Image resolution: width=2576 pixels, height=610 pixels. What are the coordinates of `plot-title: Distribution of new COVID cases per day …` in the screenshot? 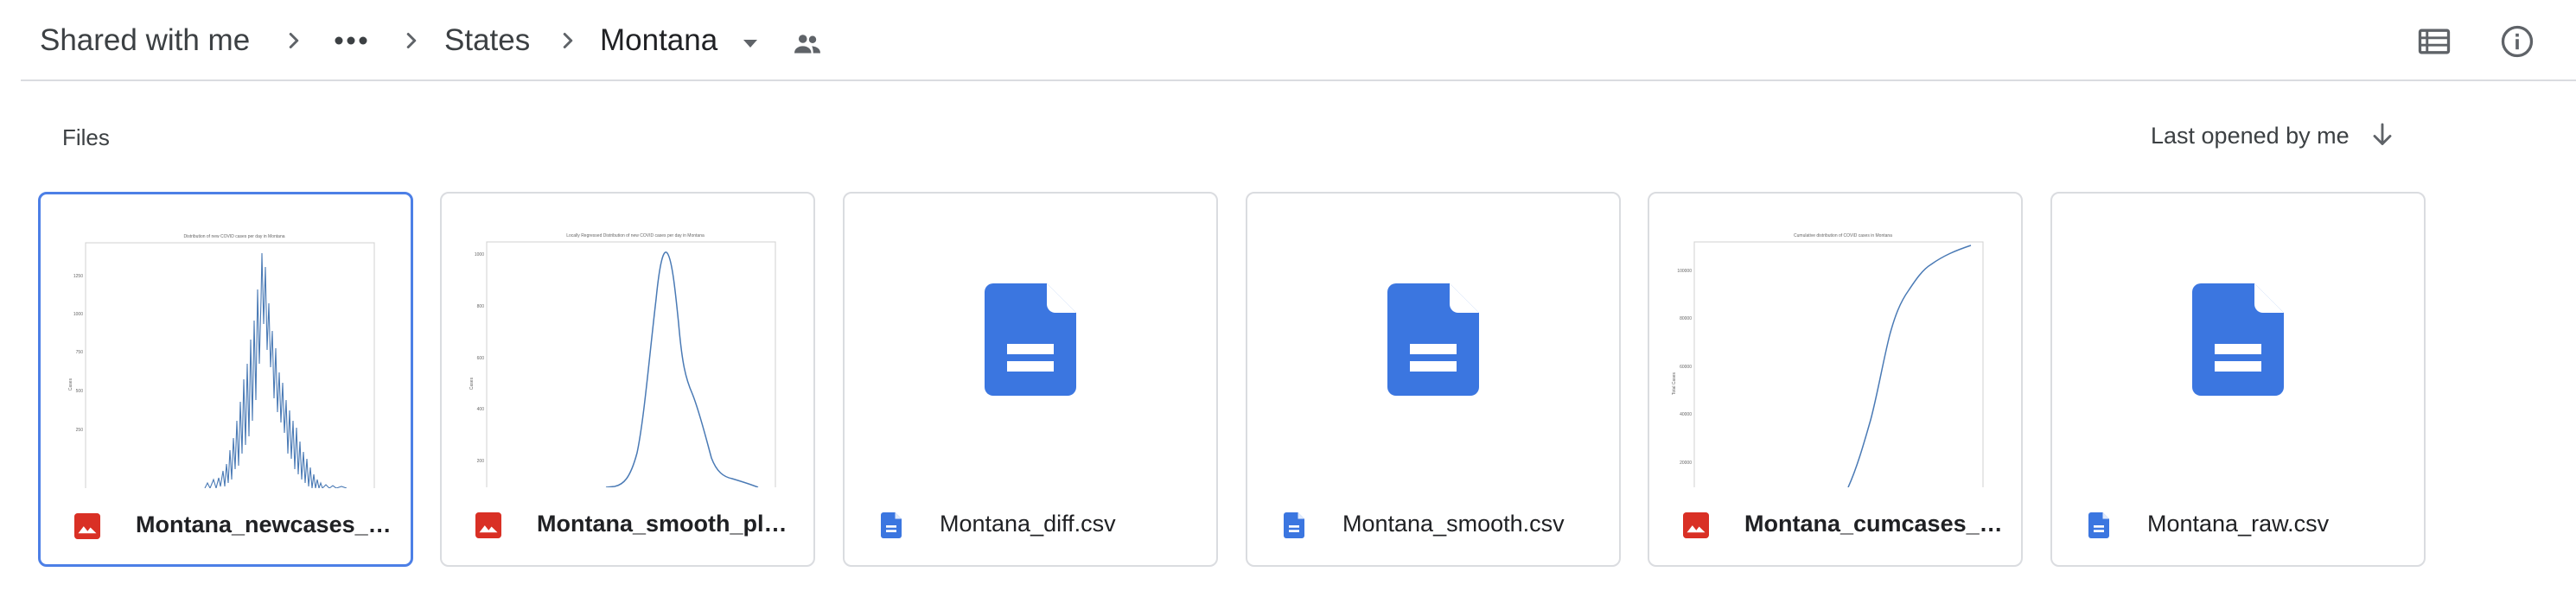 It's located at (234, 237).